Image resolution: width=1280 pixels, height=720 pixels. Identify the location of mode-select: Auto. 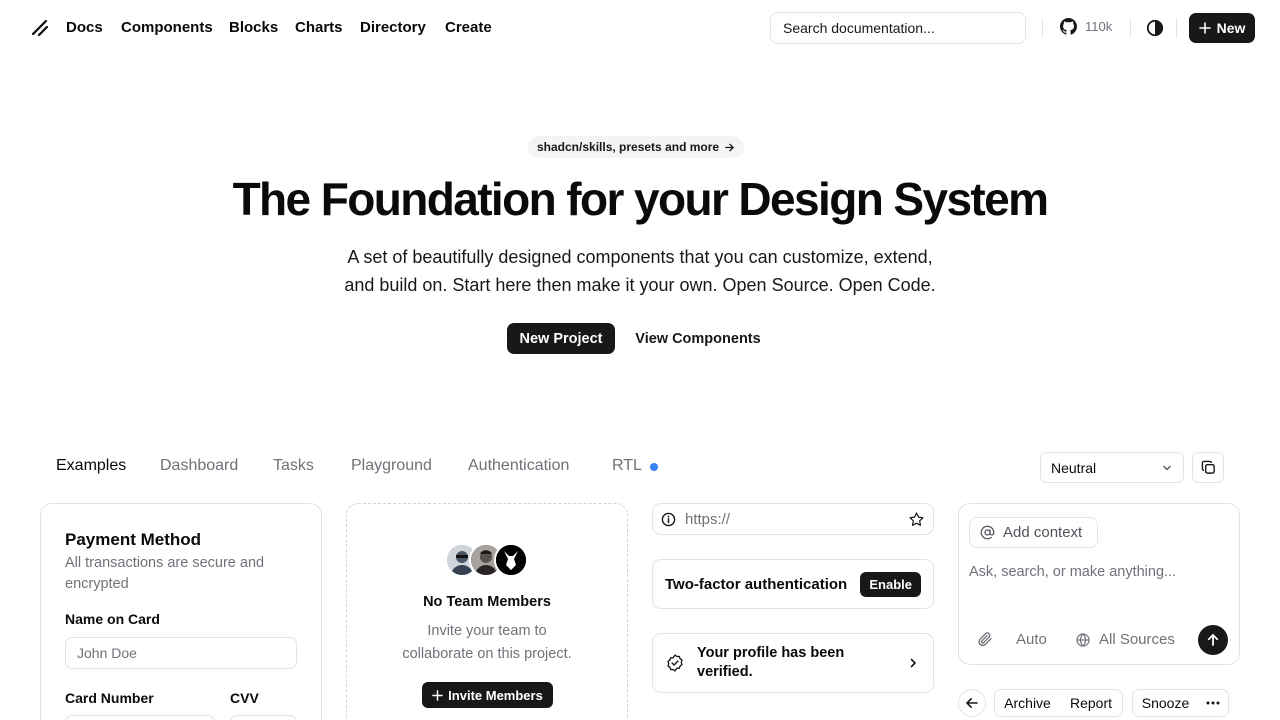
(1031, 639).